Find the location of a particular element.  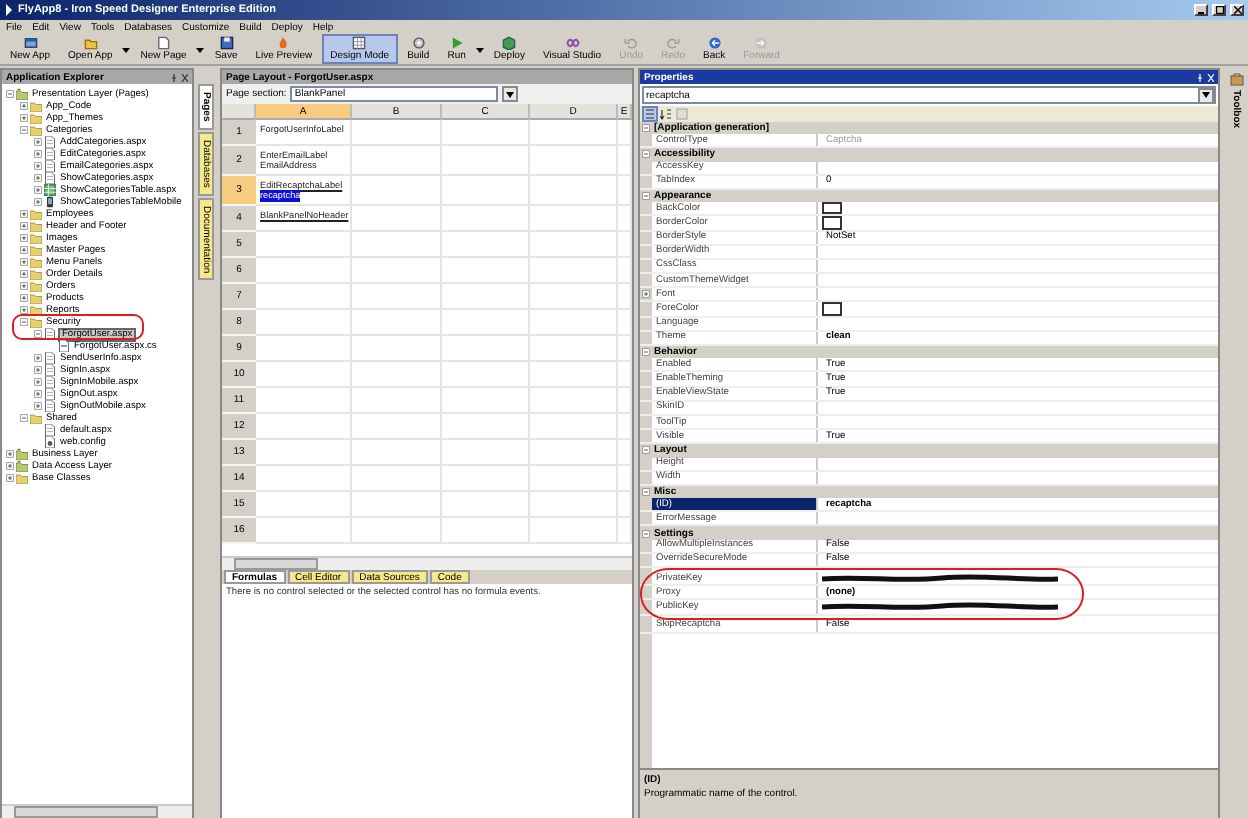

scrollbar is located at coordinates (427, 563).